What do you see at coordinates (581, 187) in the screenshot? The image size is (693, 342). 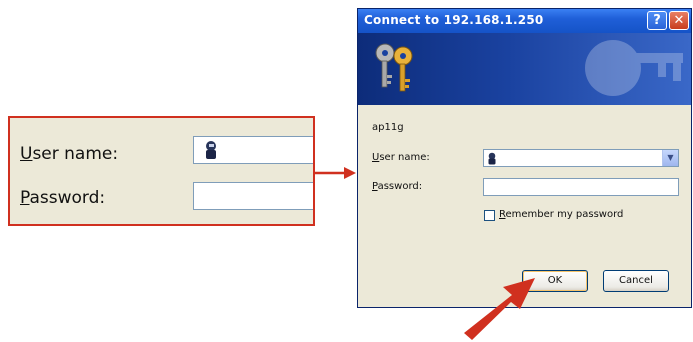 I see `password-field` at bounding box center [581, 187].